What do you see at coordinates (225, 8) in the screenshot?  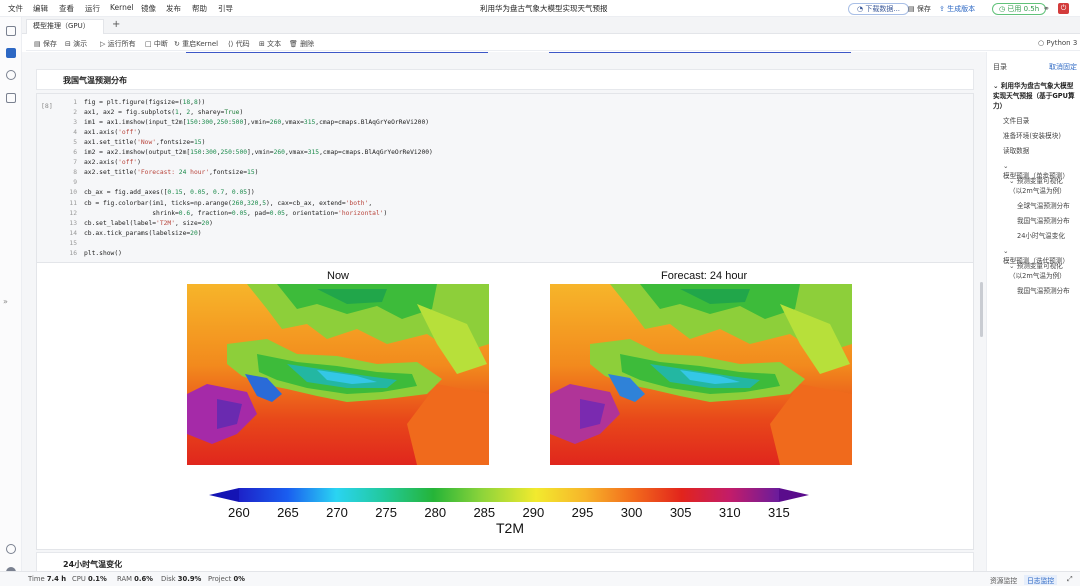 I see `menu-guide: 引导` at bounding box center [225, 8].